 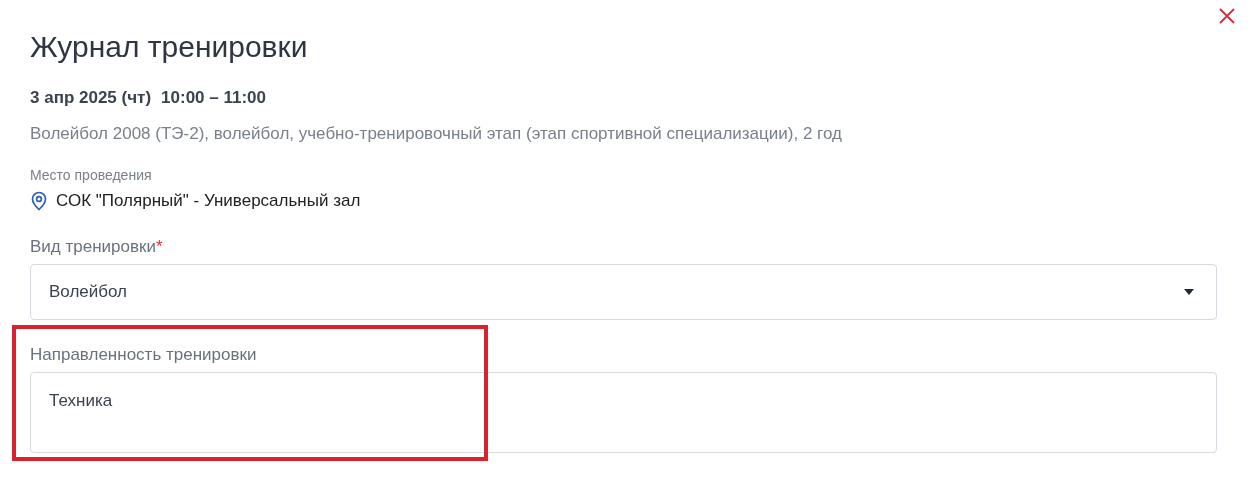 What do you see at coordinates (93, 246) in the screenshot?
I see `field-label: Вид тренировки` at bounding box center [93, 246].